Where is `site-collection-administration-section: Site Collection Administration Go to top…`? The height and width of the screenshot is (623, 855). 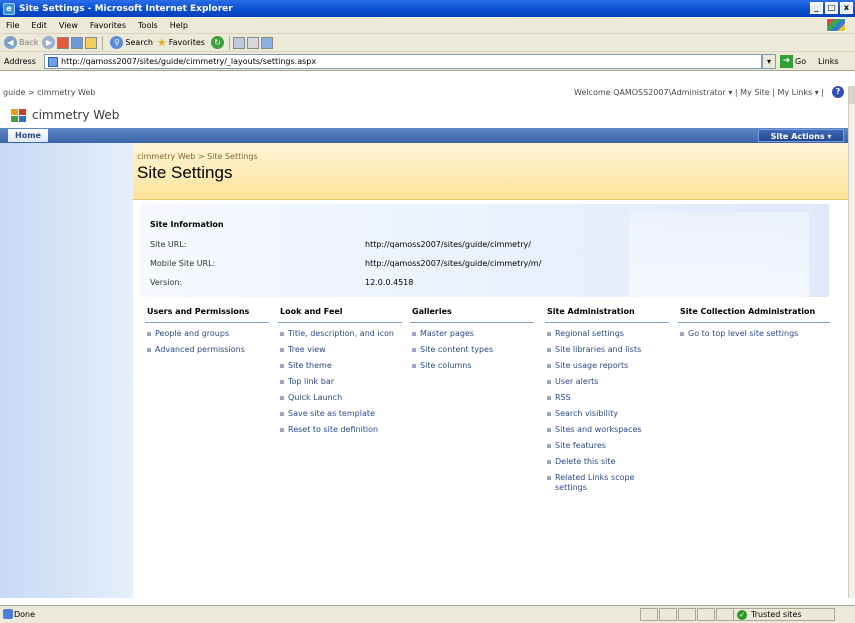
site-collection-administration-section: Site Collection Administration Go to top… is located at coordinates (754, 325).